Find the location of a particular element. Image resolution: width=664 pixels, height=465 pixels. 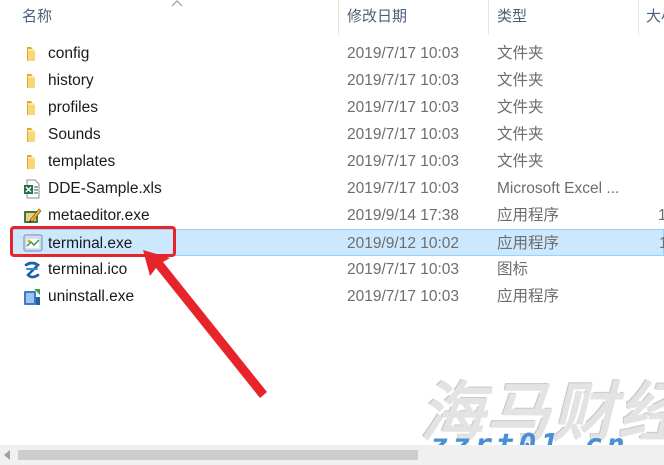

uninstall-app-icon is located at coordinates (32, 297).